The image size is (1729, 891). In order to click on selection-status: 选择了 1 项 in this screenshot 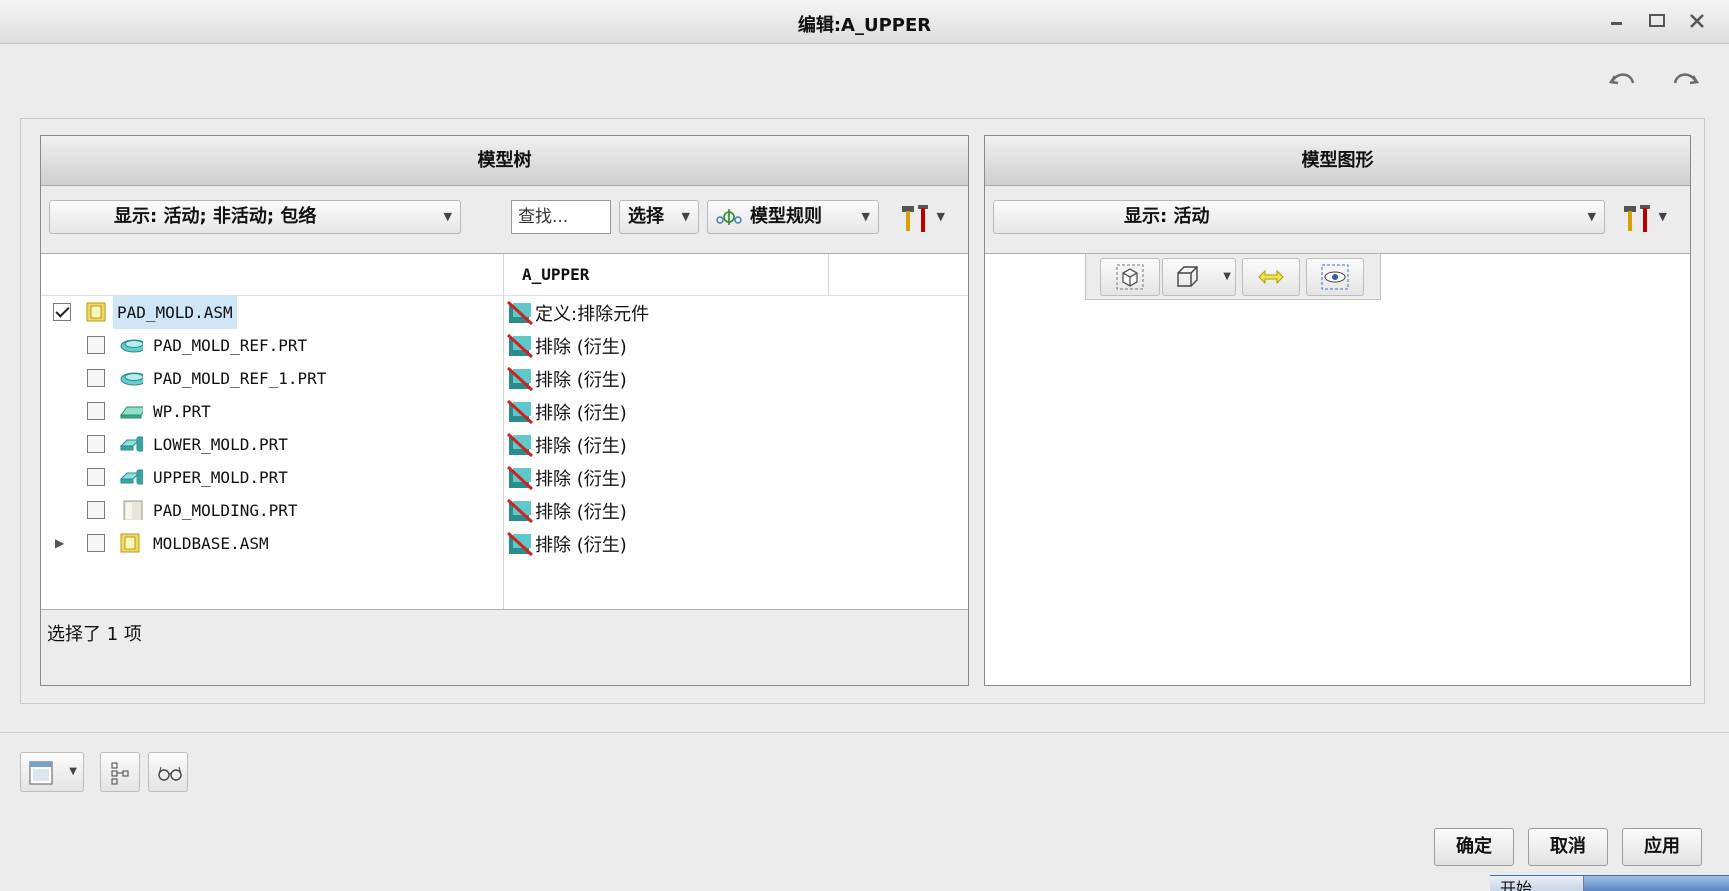, I will do `click(504, 647)`.